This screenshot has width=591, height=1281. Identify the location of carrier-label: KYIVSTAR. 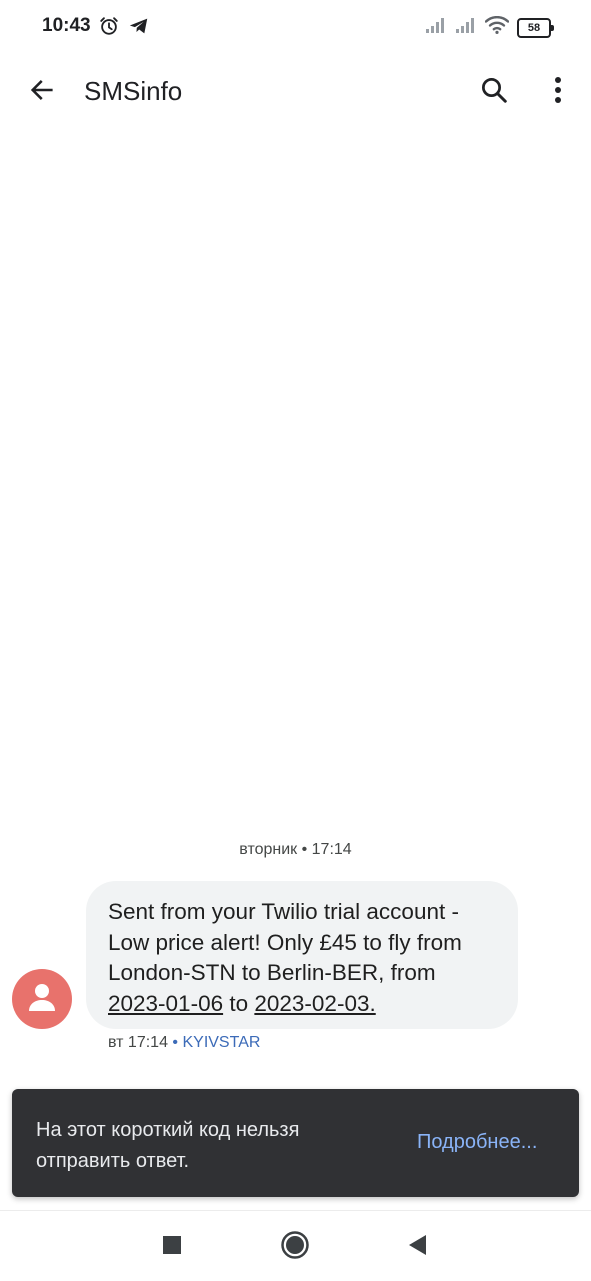
(221, 1042).